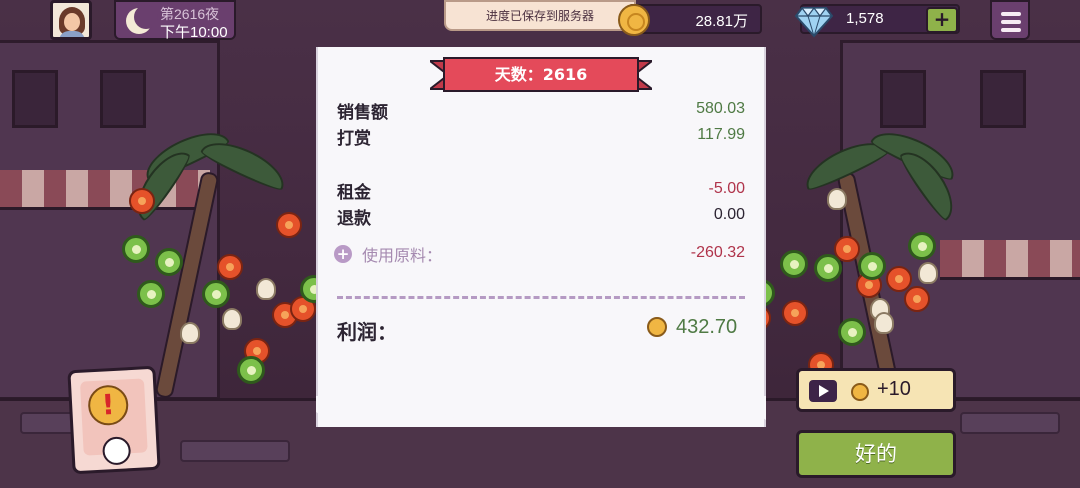 The width and height of the screenshot is (1080, 488). I want to click on player-avatar, so click(71, 20).